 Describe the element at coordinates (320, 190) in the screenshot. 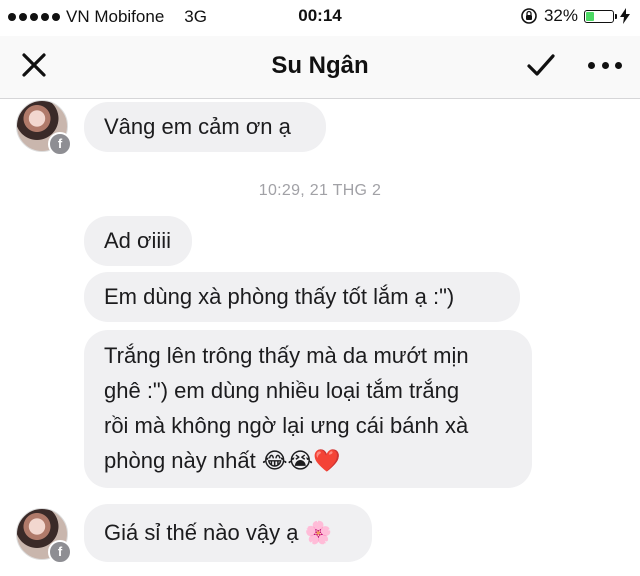

I see `message-timestamp: 10:29, 21 THG 2` at that location.